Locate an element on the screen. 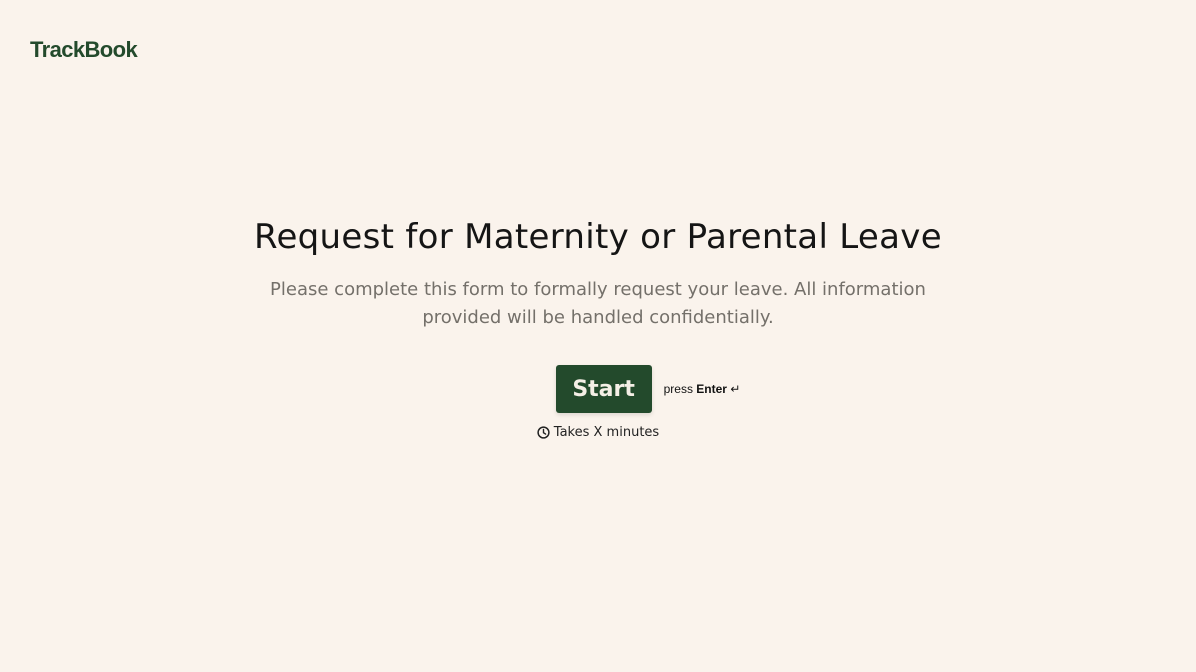 This screenshot has height=672, width=1196. duration-info: Takes X minutes is located at coordinates (598, 432).